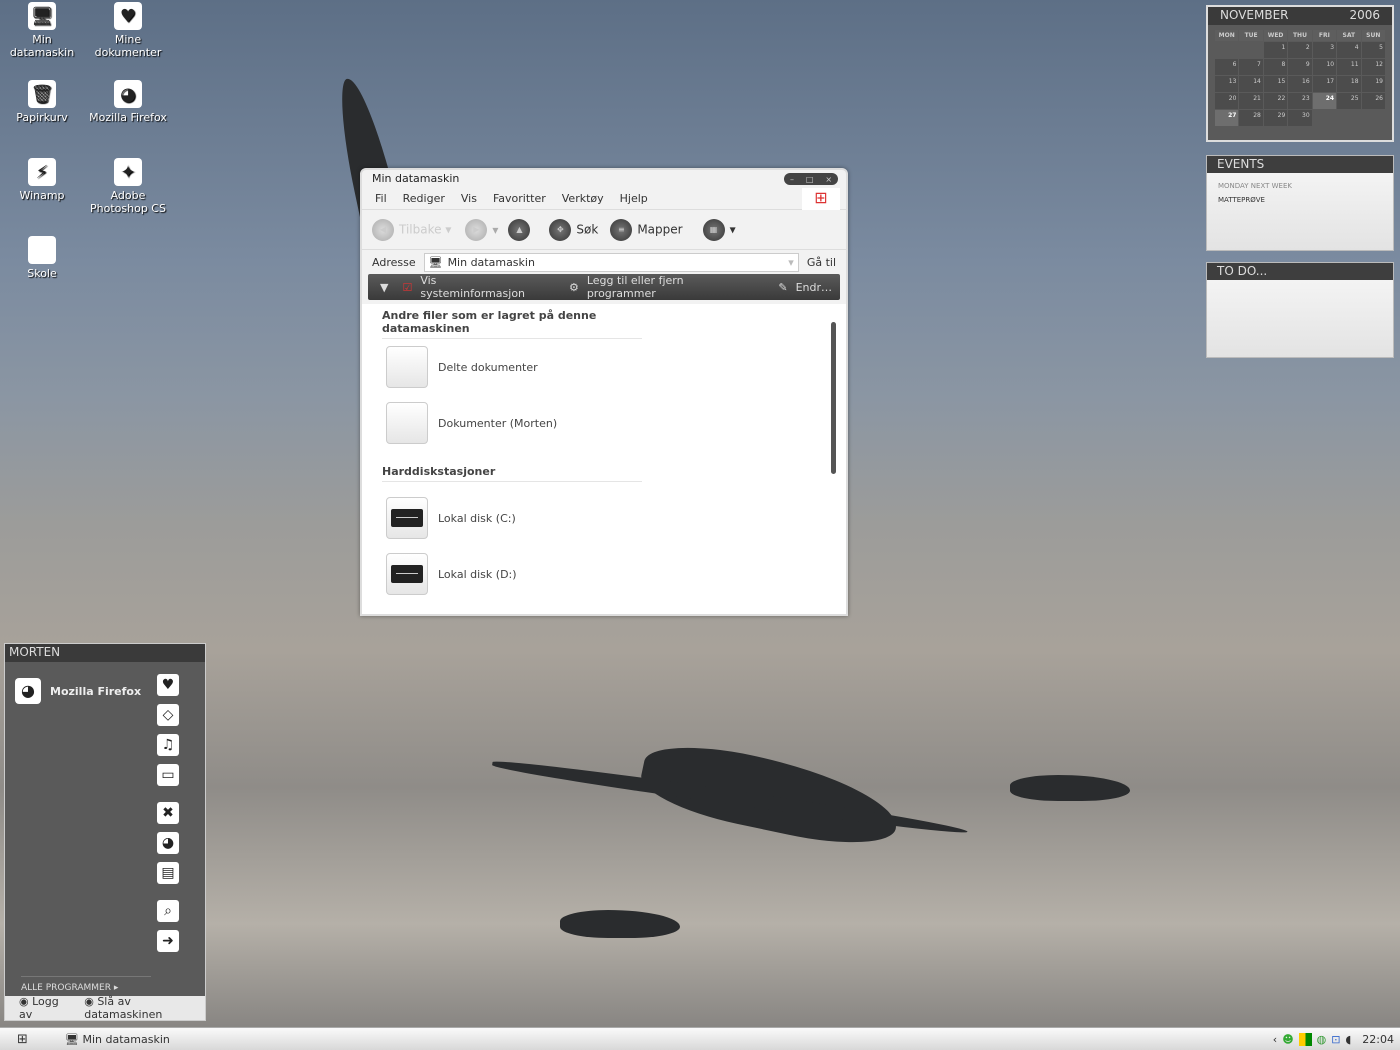 The image size is (1400, 1050). What do you see at coordinates (614, 423) in the screenshot?
I see `list-item: Dokumenter (Morten)` at bounding box center [614, 423].